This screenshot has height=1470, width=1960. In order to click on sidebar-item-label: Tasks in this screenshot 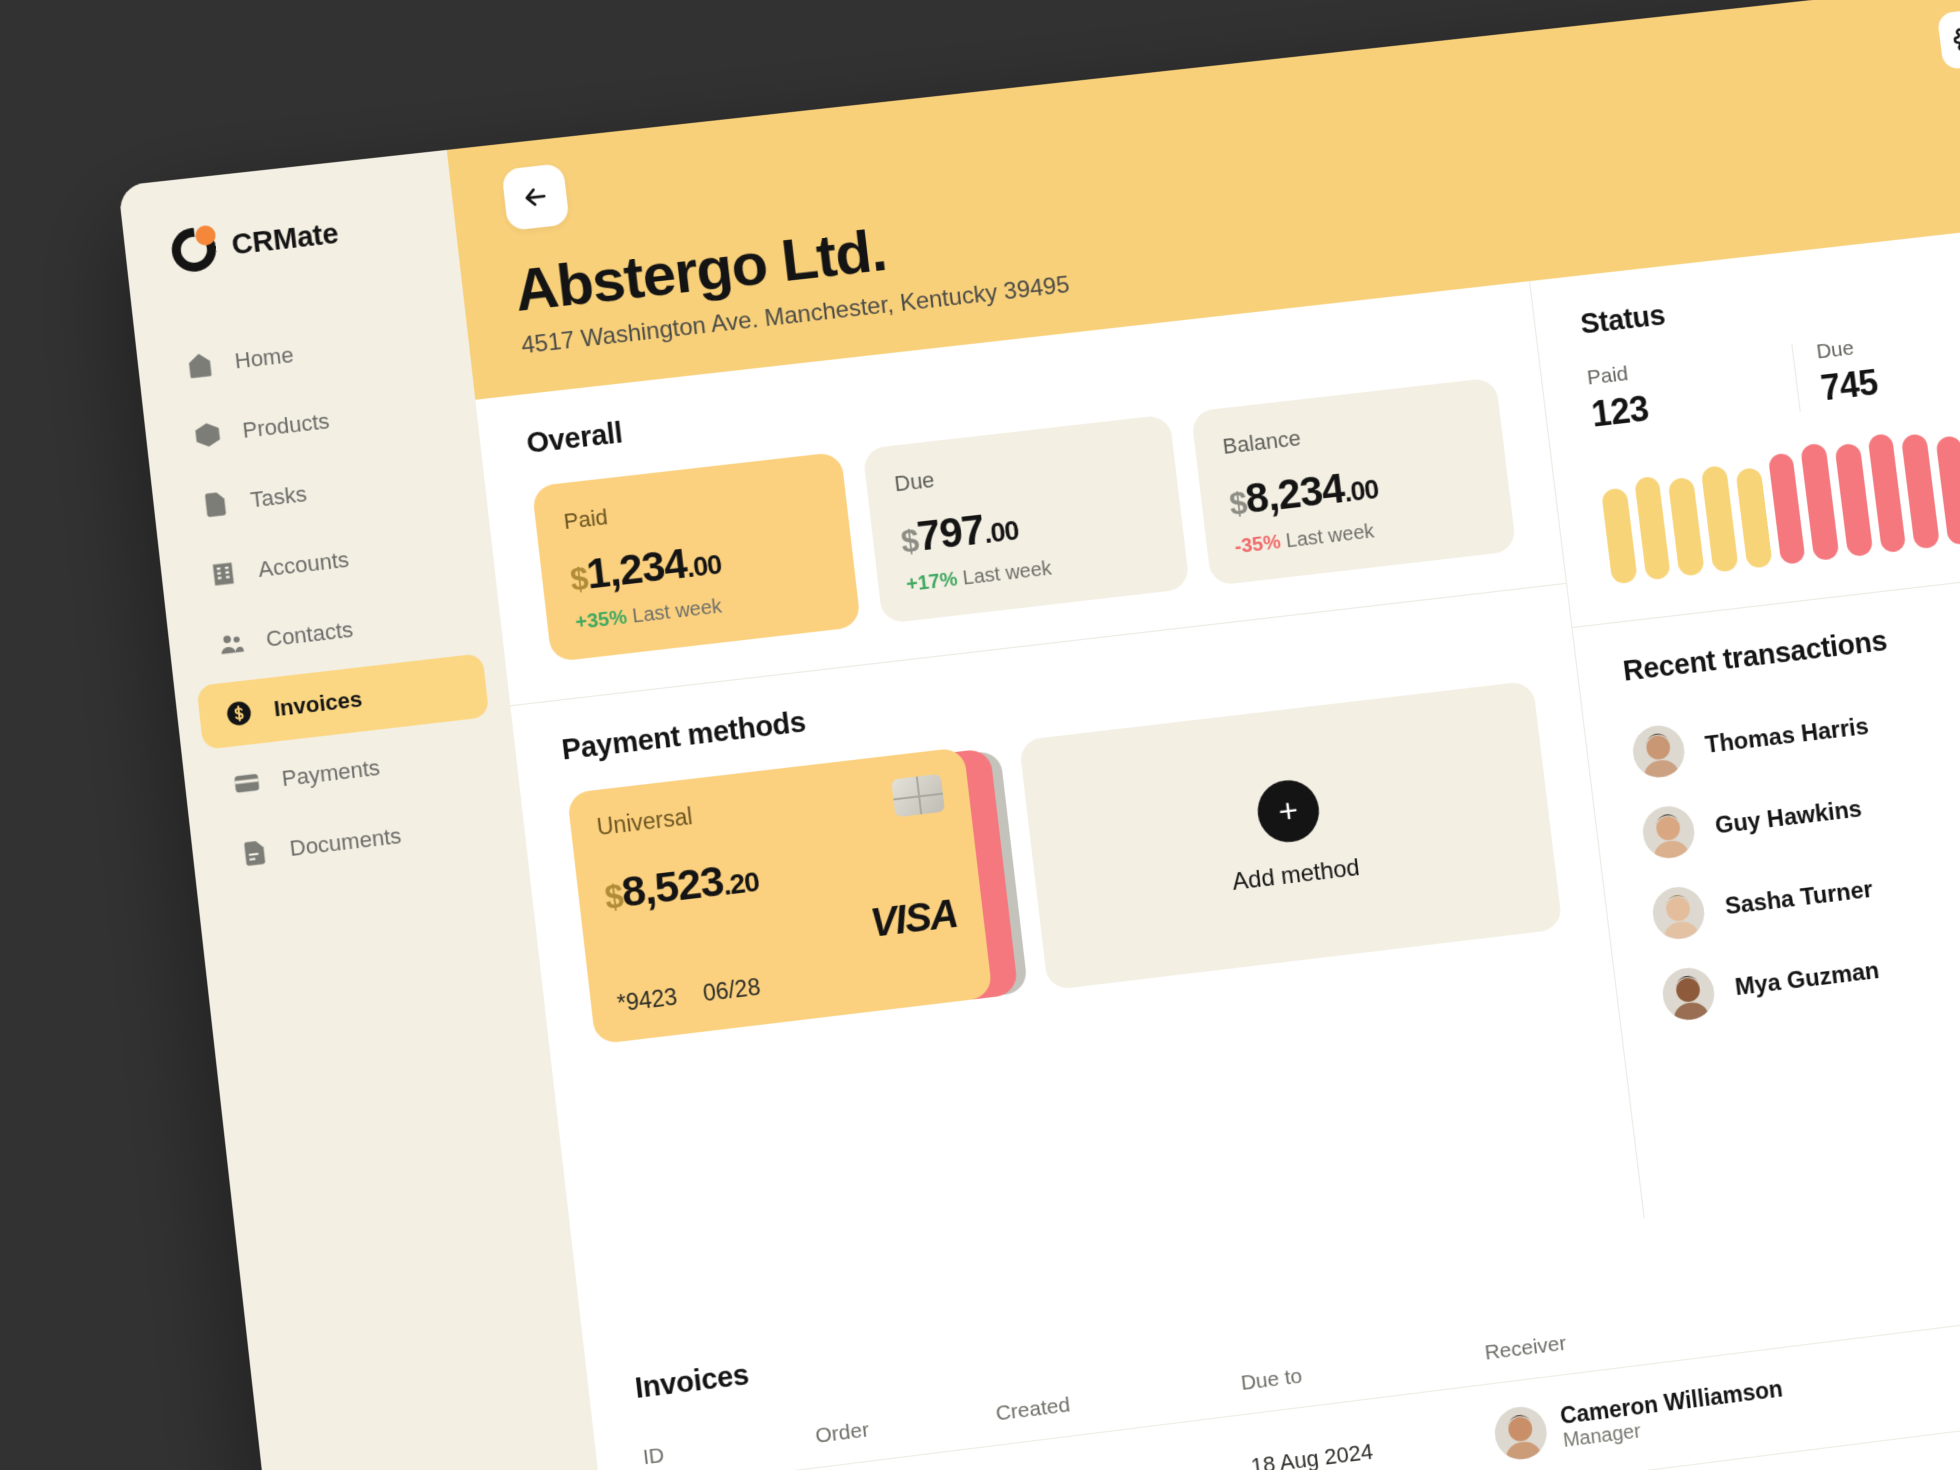, I will do `click(279, 497)`.